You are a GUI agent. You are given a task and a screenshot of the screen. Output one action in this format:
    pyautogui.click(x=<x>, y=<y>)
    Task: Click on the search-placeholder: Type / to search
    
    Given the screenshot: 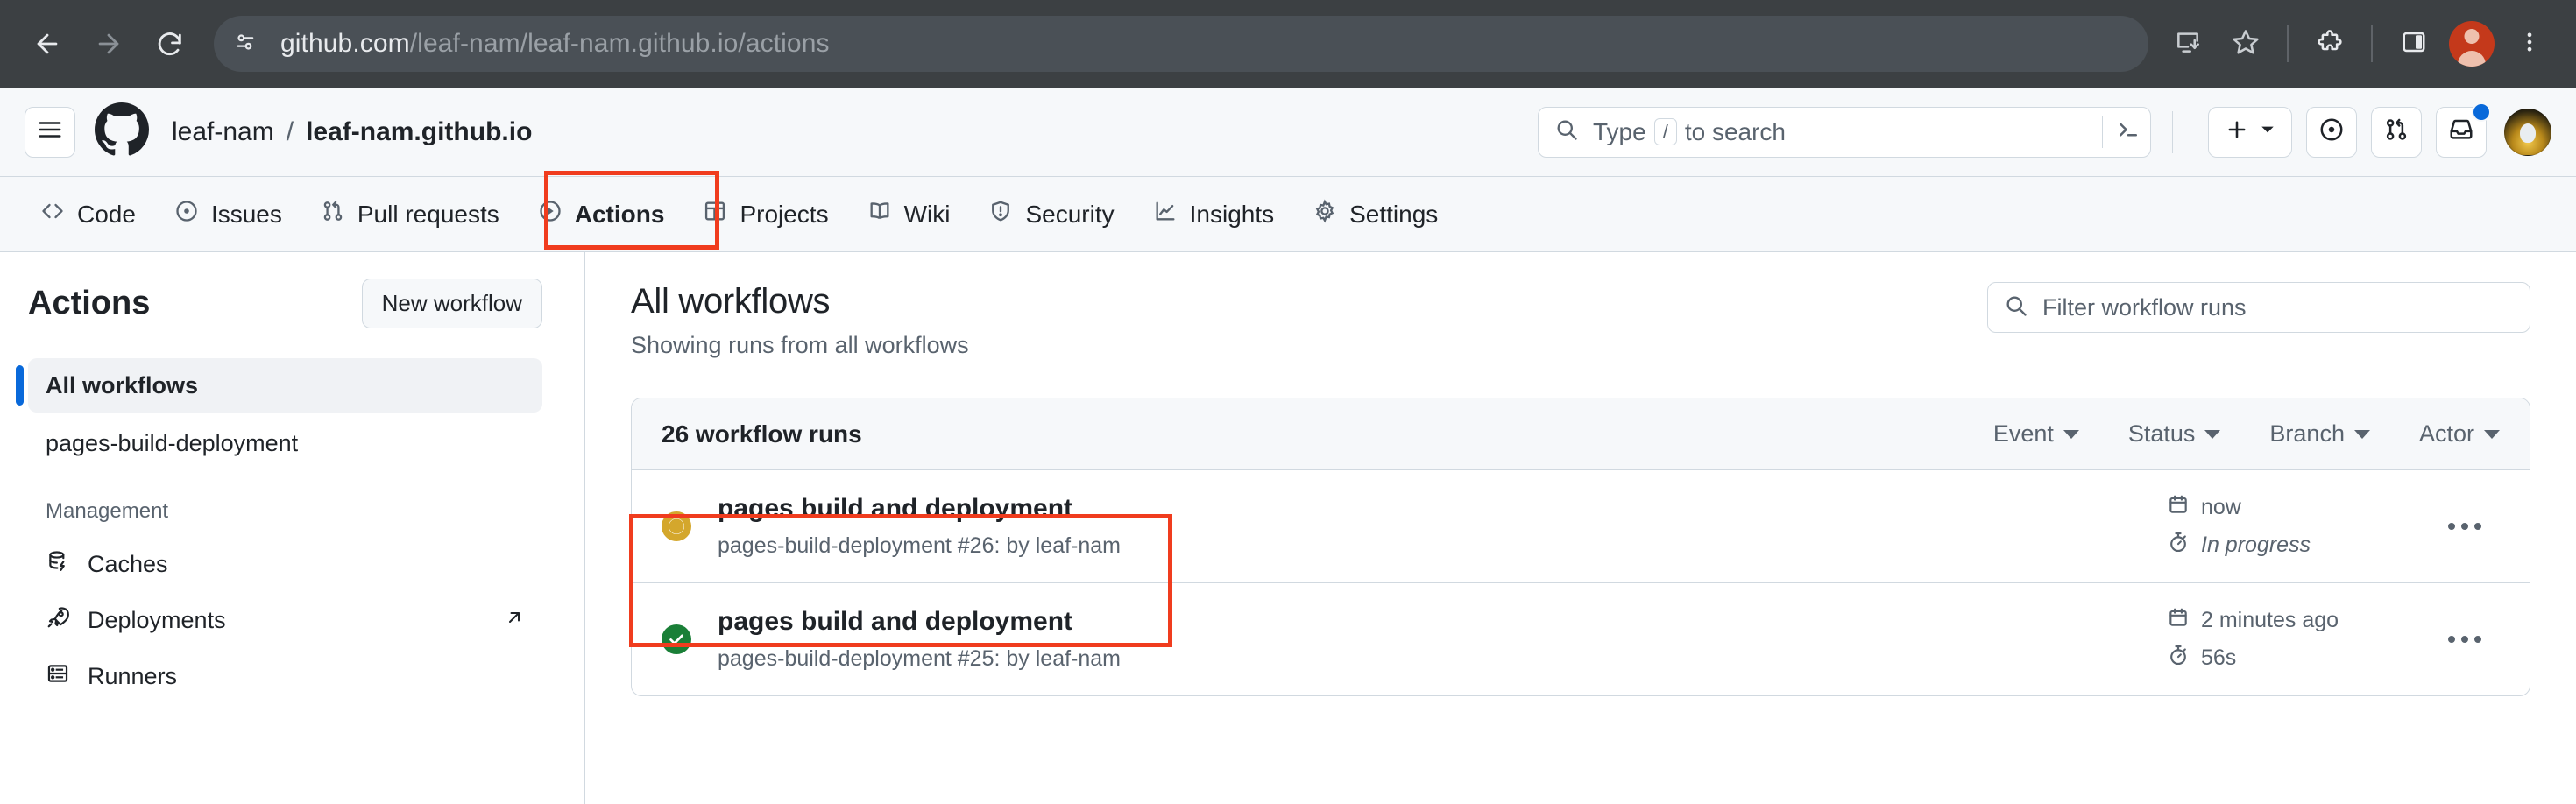 What is the action you would take?
    pyautogui.click(x=1689, y=132)
    